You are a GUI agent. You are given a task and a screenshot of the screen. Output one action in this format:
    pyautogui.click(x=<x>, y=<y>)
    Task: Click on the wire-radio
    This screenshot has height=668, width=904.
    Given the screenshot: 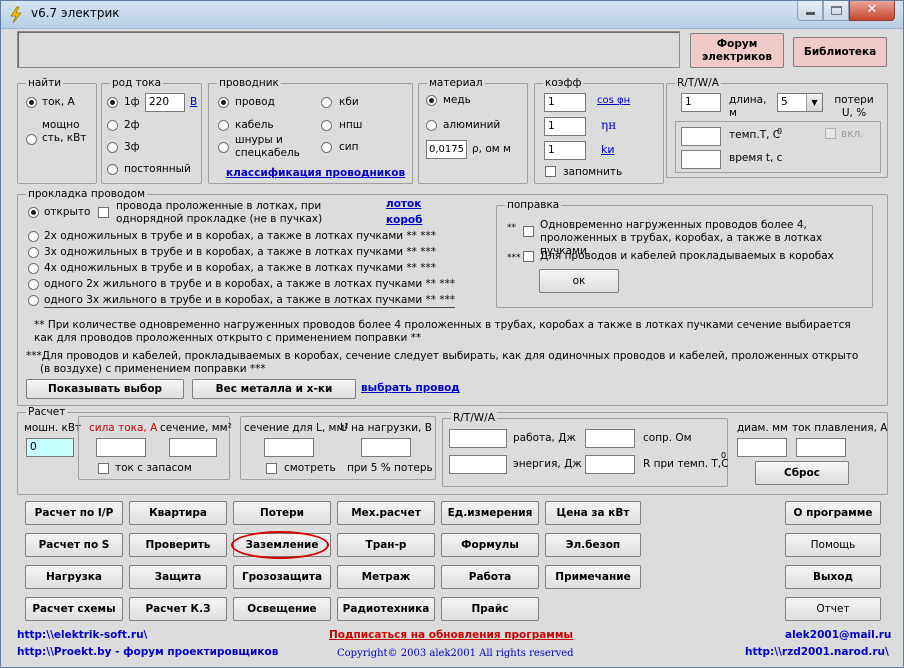 What is the action you would take?
    pyautogui.click(x=223, y=102)
    